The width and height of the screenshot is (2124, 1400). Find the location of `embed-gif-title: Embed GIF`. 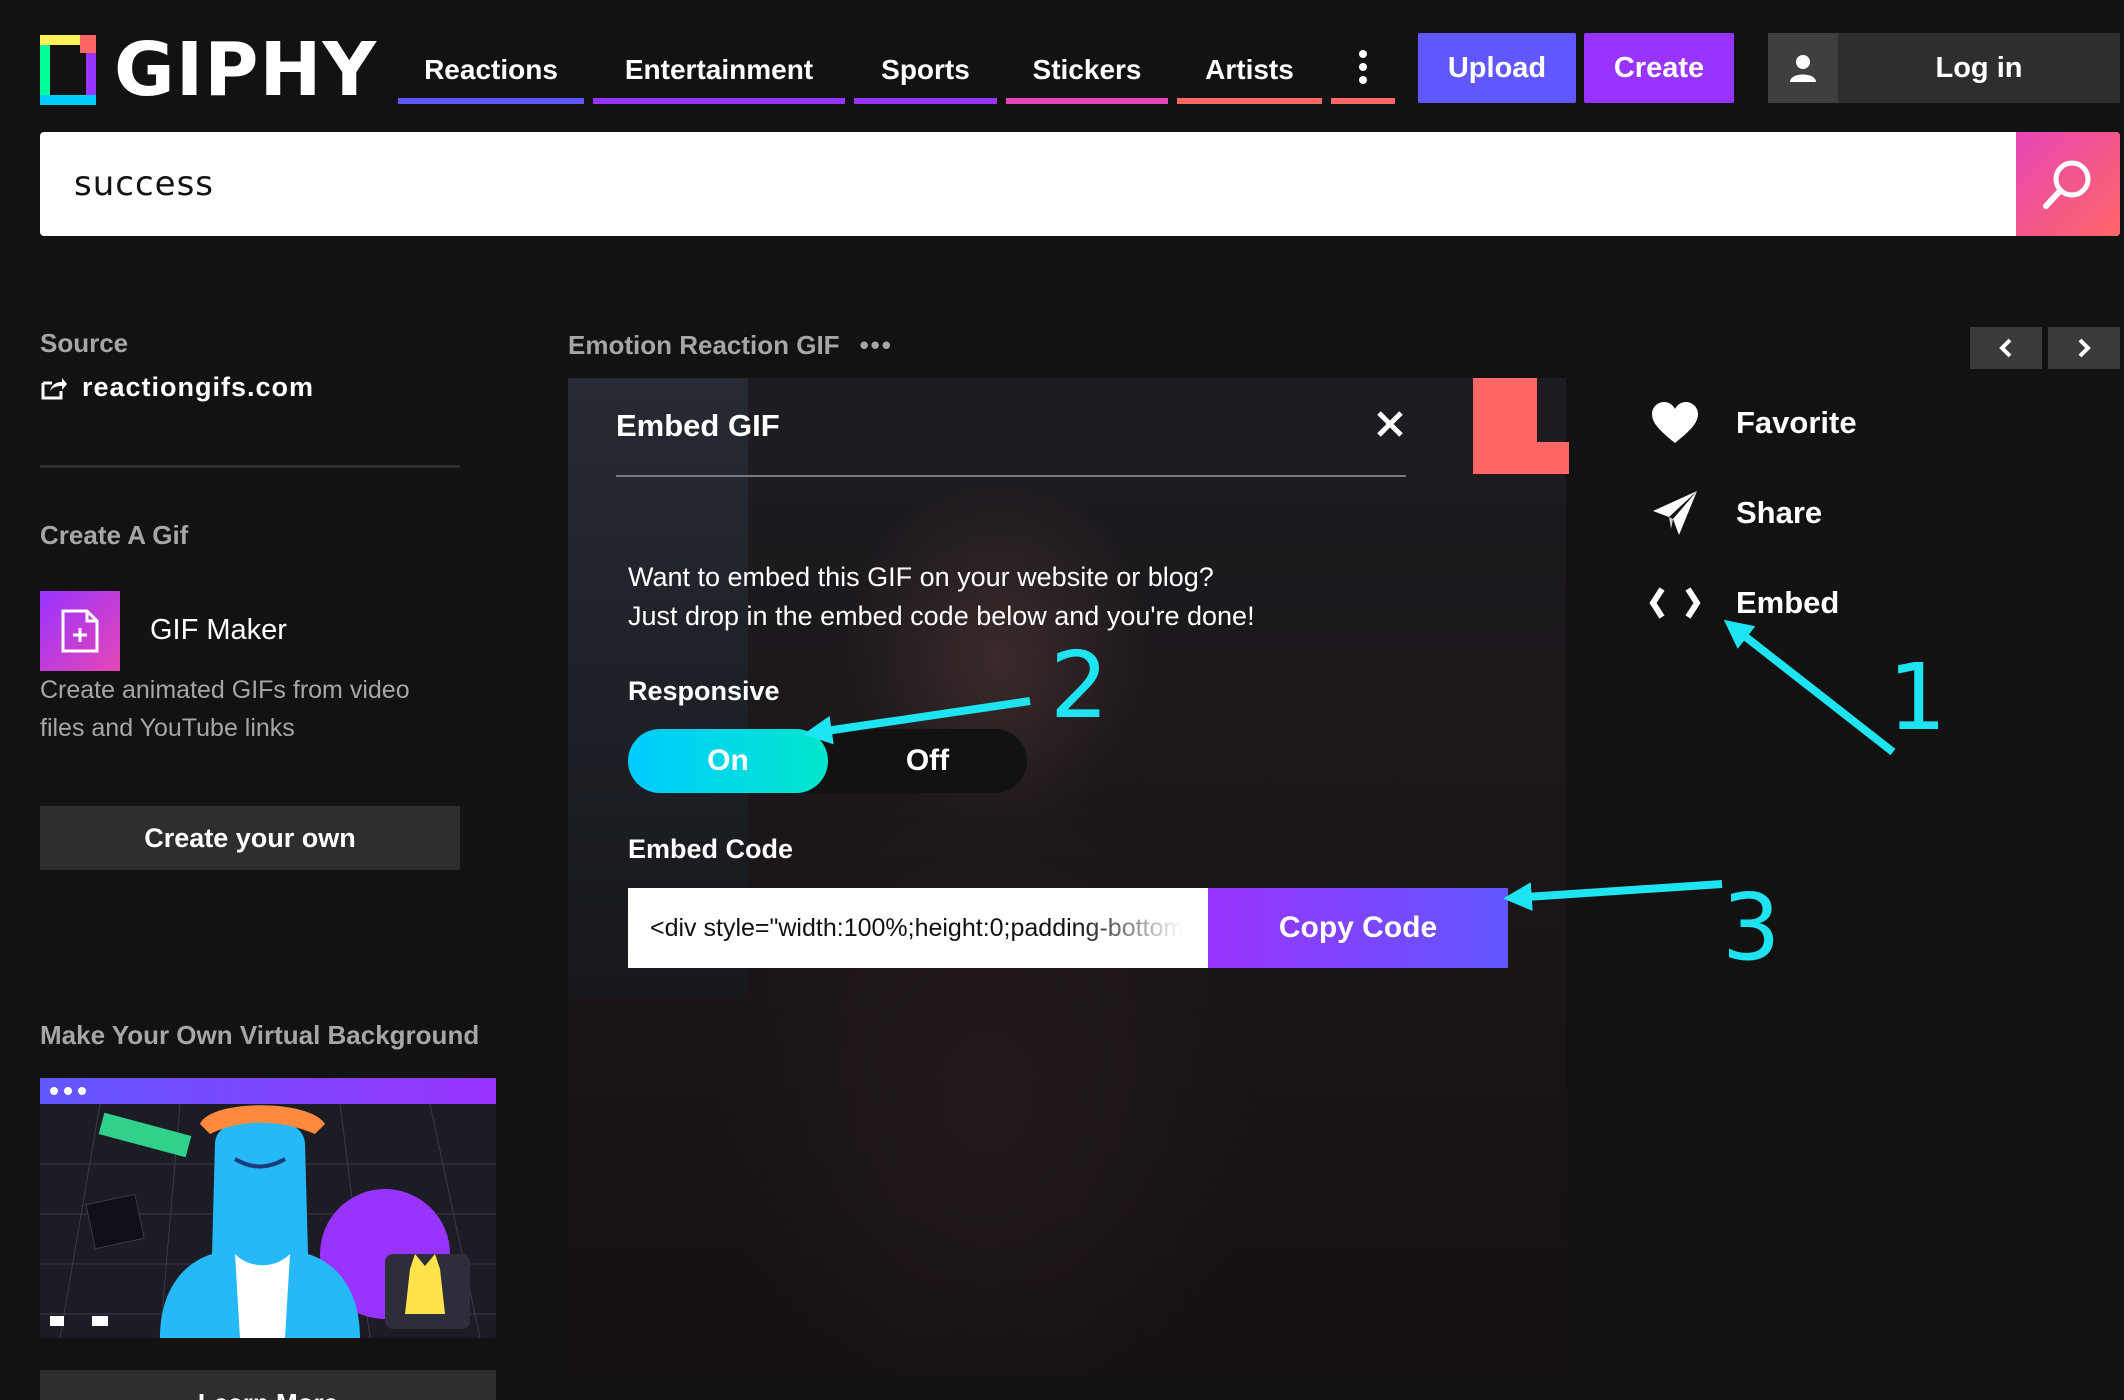

embed-gif-title: Embed GIF is located at coordinates (698, 425).